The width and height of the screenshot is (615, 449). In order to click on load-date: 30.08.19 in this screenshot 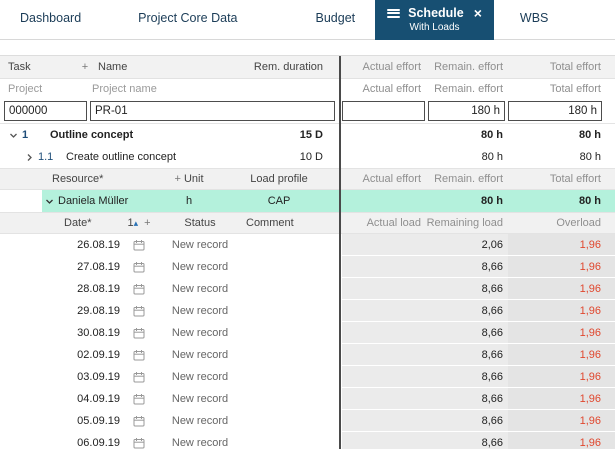, I will do `click(98, 333)`.